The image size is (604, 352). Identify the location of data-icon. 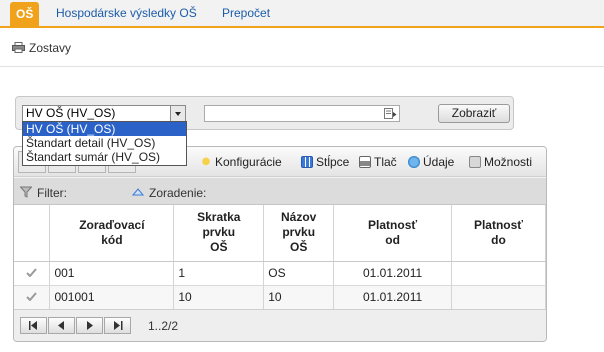
(414, 162).